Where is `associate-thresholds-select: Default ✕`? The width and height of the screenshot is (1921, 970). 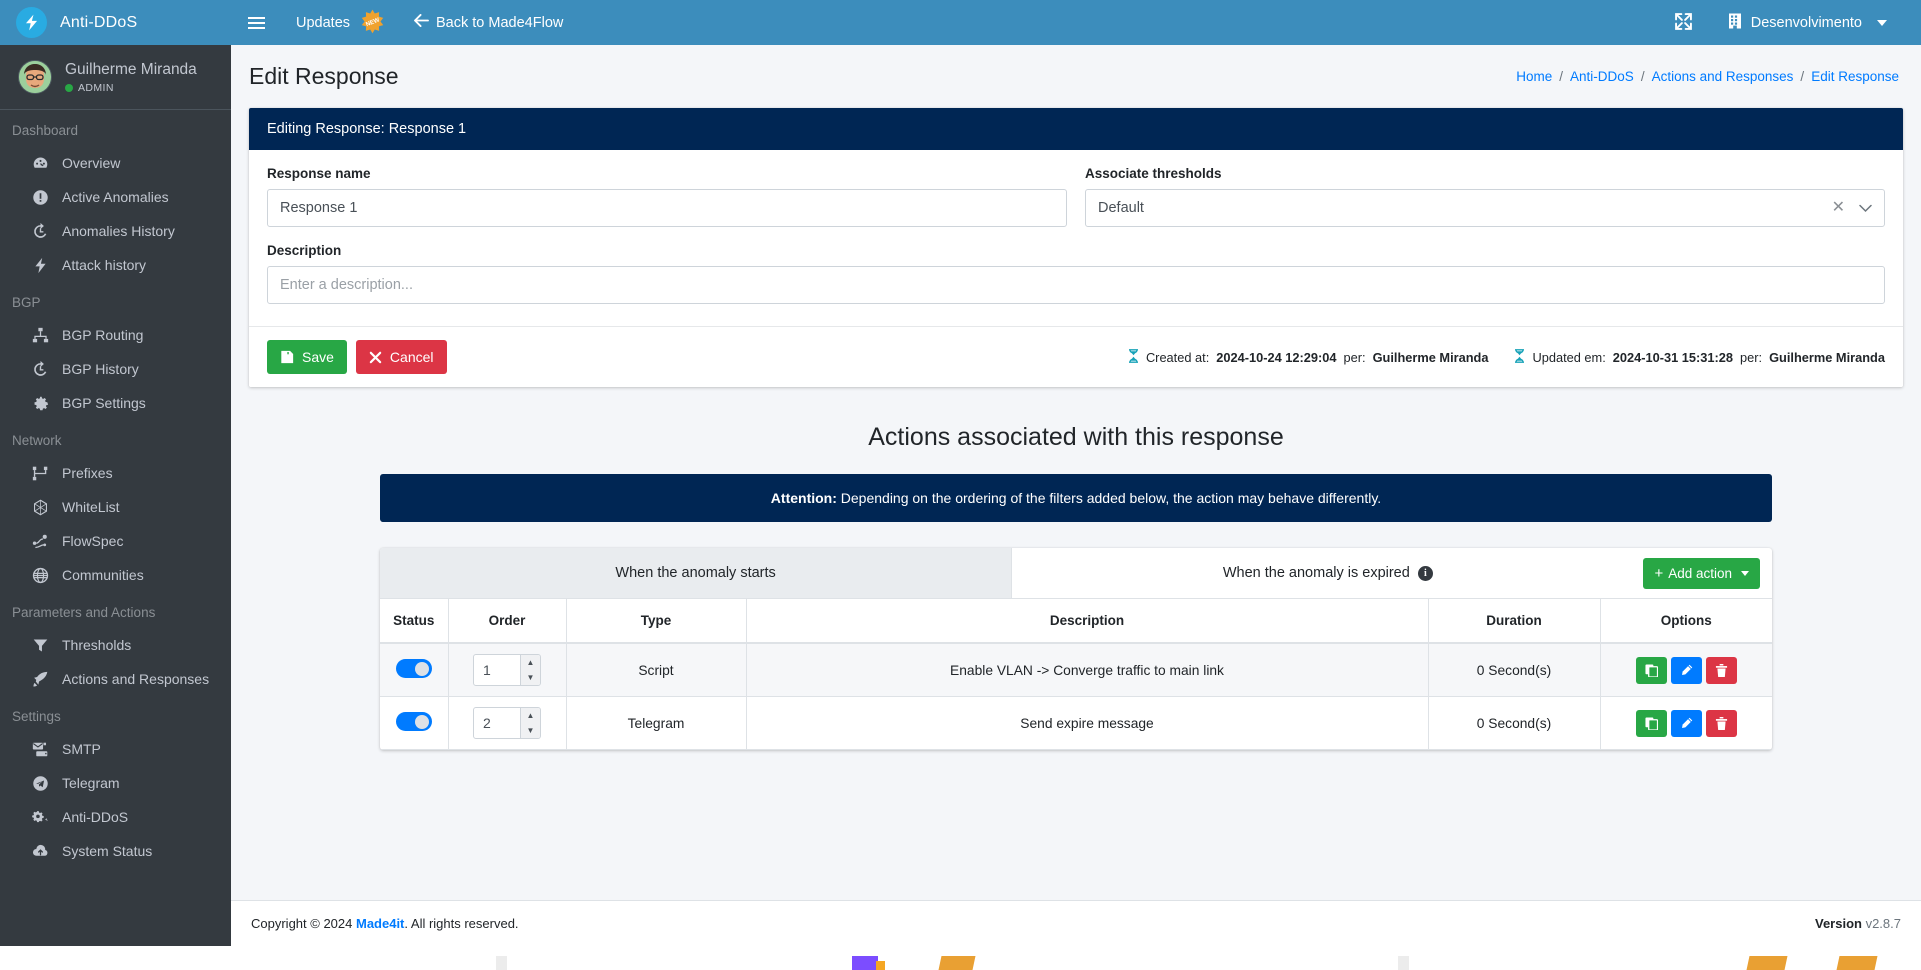
associate-thresholds-select: Default ✕ is located at coordinates (1485, 208).